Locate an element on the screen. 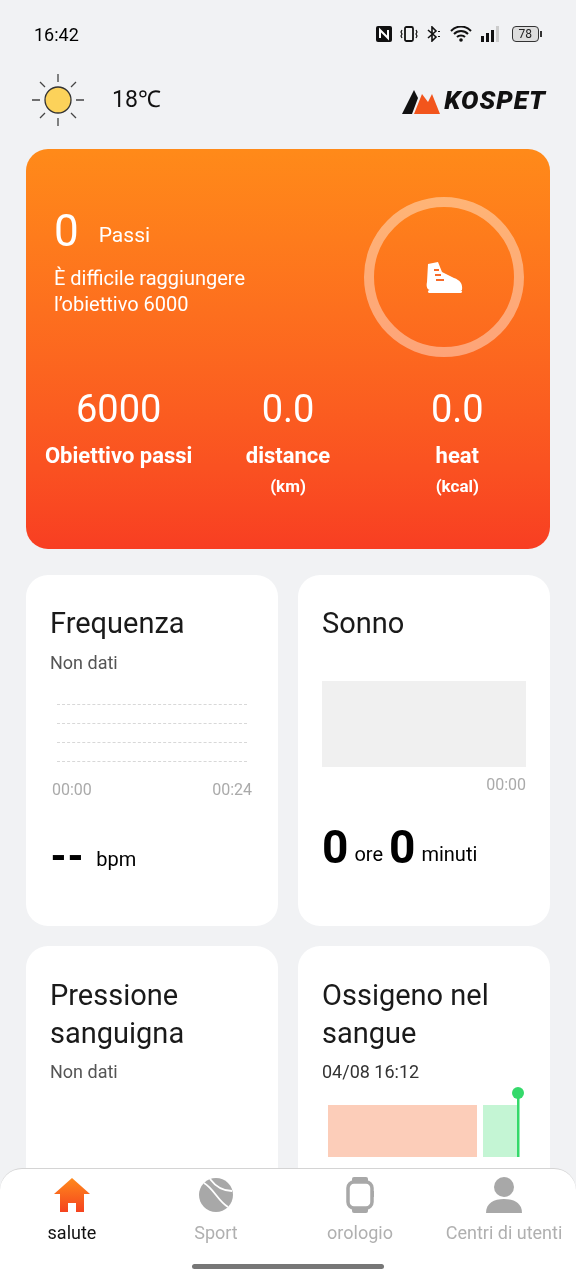 The width and height of the screenshot is (576, 1280). card-subtitle: 04/08 16:12 is located at coordinates (371, 1072).